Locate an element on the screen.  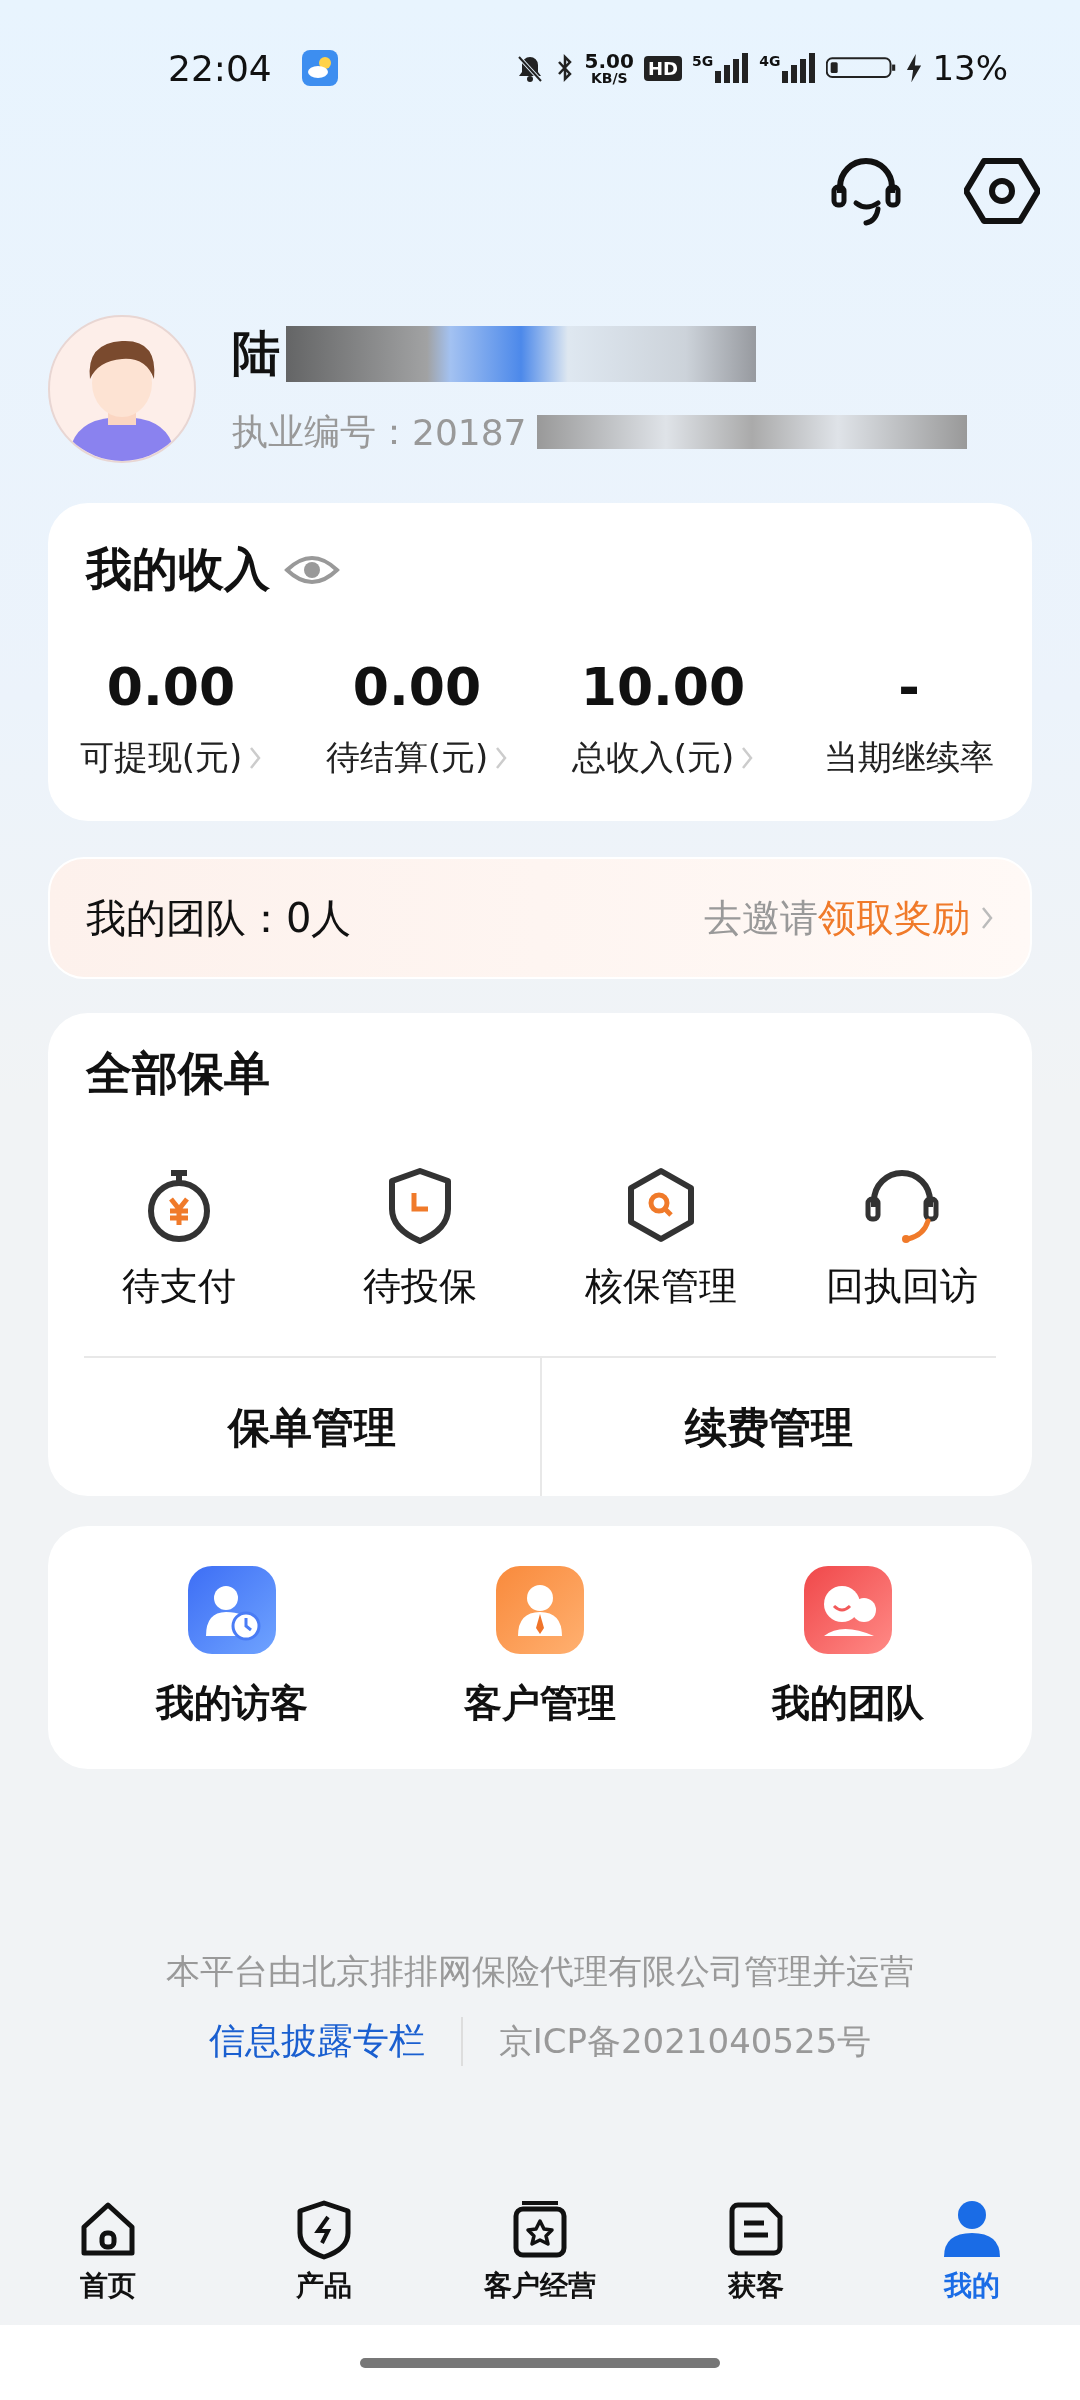
stat-label: 当期继续率 is located at coordinates (909, 757).